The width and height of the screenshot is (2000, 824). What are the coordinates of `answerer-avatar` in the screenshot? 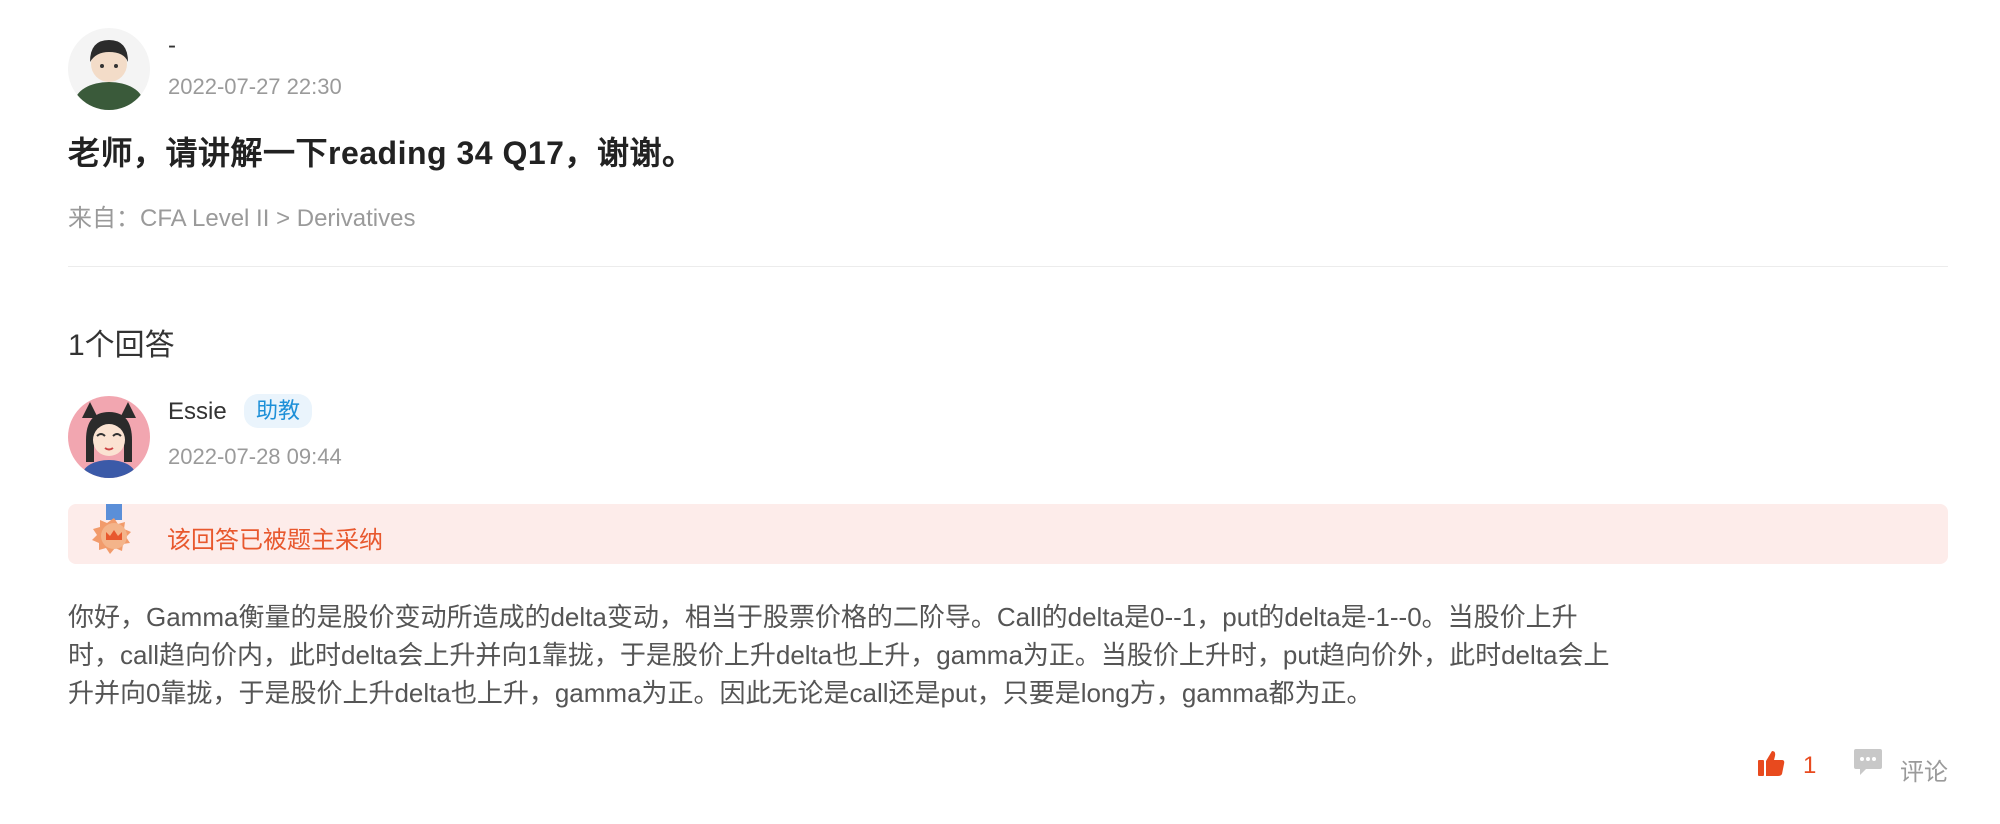 It's located at (109, 437).